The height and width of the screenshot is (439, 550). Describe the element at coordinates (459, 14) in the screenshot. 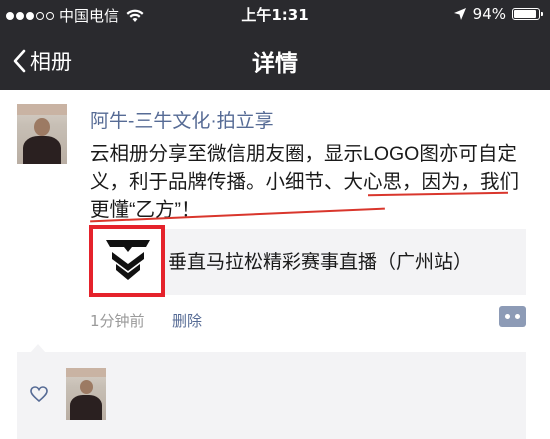

I see `location-arrow-icon` at that location.